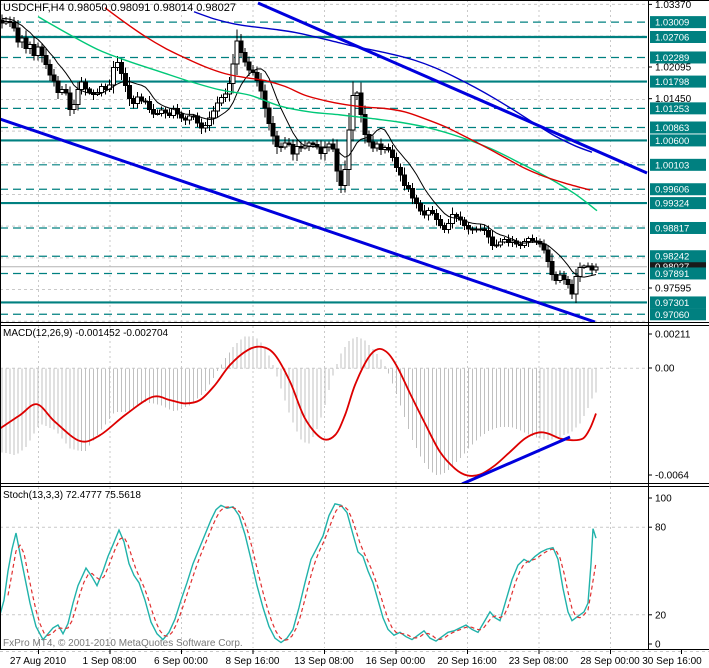 The image size is (709, 668). Describe the element at coordinates (672, 141) in the screenshot. I see `svg-text: 1.00600` at that location.